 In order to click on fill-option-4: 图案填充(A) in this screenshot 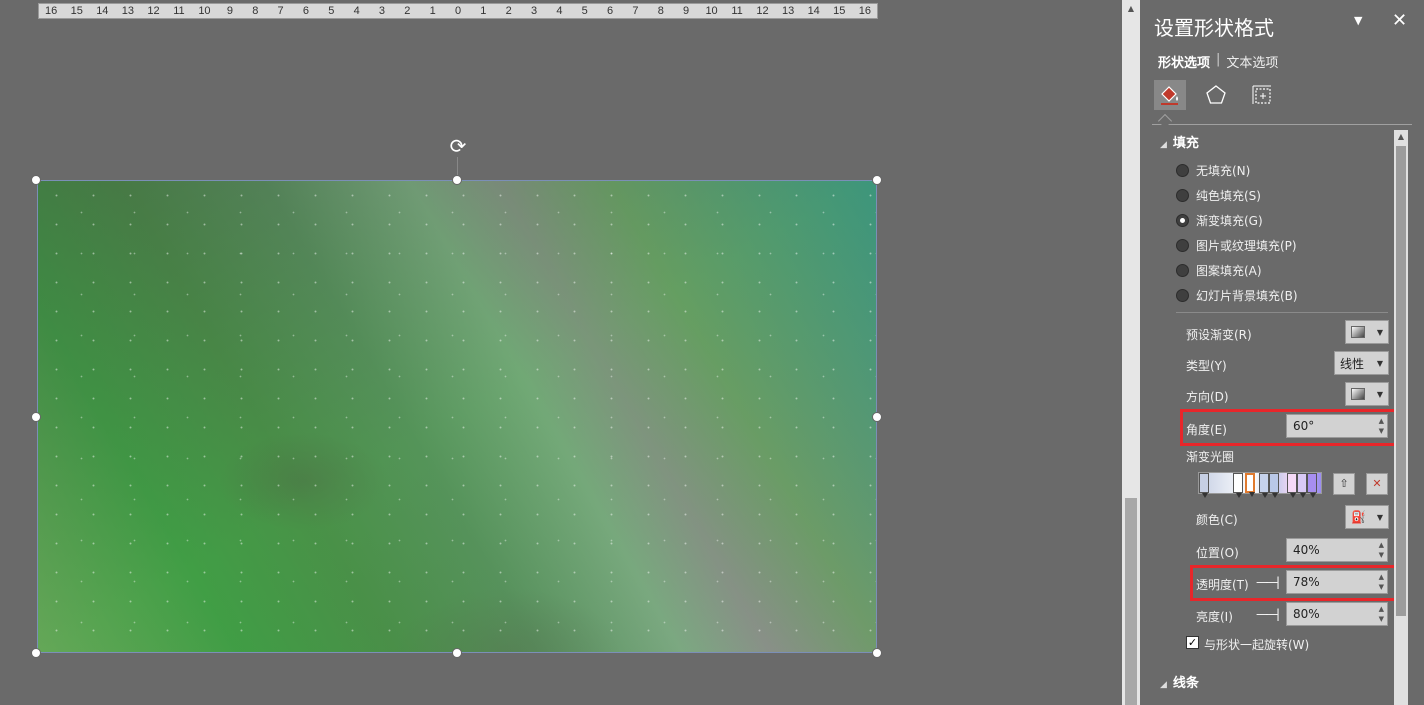, I will do `click(1219, 270)`.